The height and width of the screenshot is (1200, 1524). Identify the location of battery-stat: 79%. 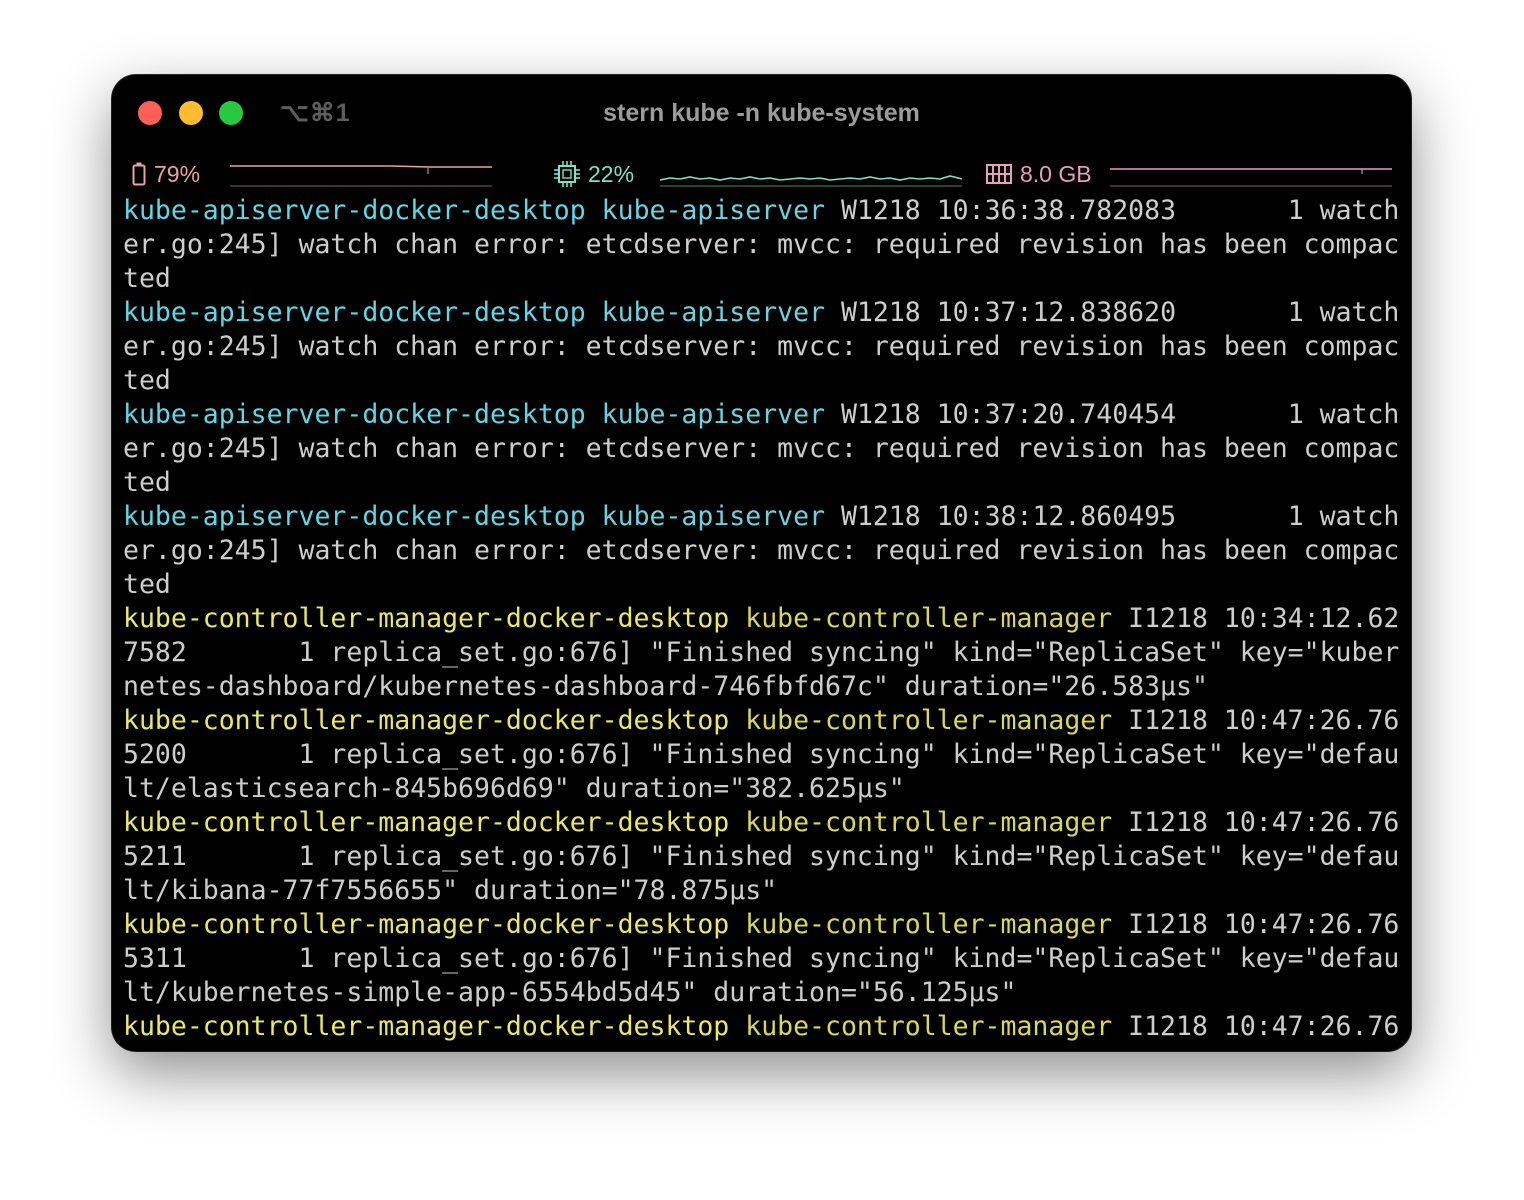
(166, 174).